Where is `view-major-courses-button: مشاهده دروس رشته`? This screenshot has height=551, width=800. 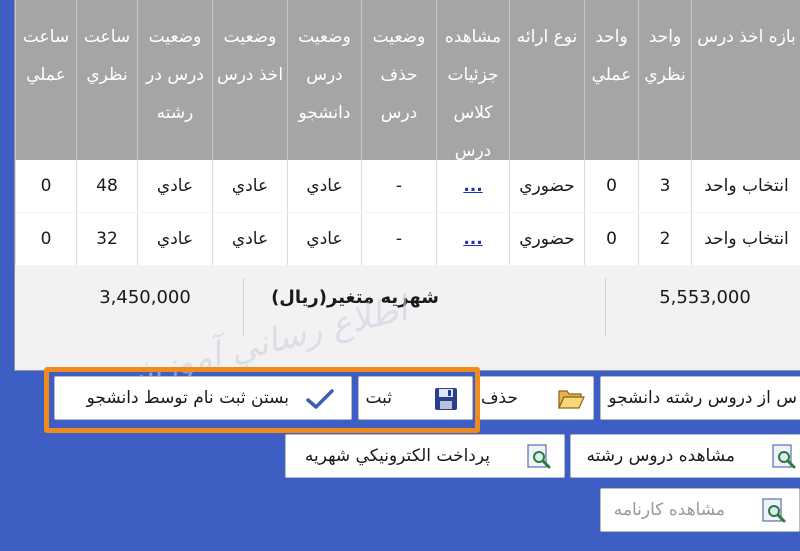 view-major-courses-button: مشاهده دروس رشته is located at coordinates (685, 456).